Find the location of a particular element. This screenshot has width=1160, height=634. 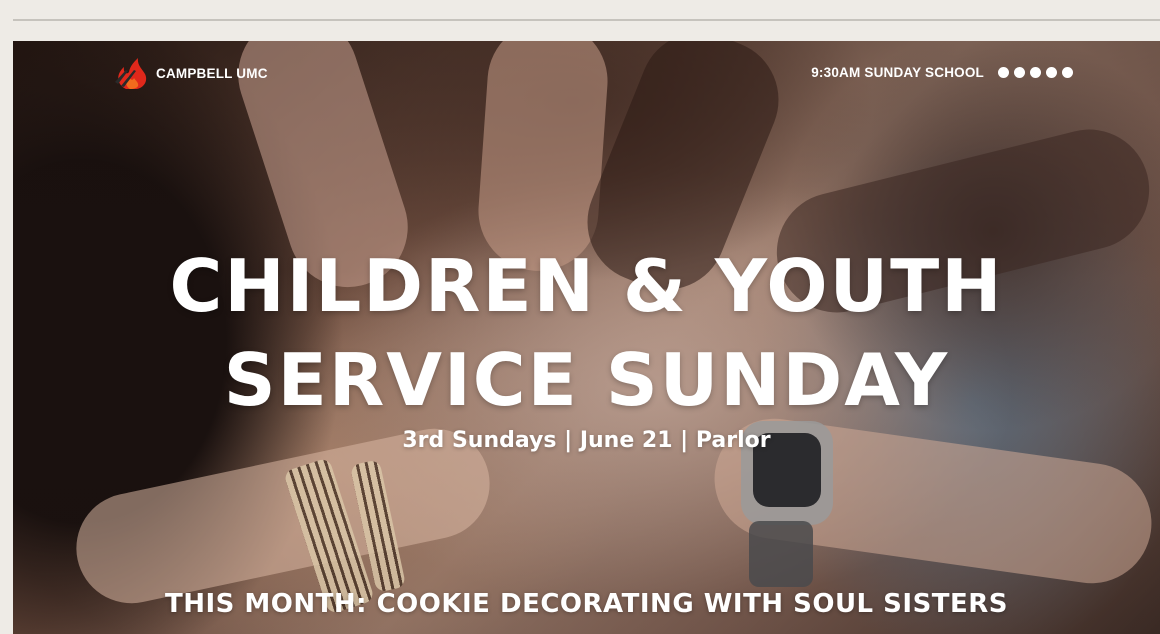

slide-header: CAMPBELL UMC 9:30AM SUNDAY SCHOOL is located at coordinates (586, 73).